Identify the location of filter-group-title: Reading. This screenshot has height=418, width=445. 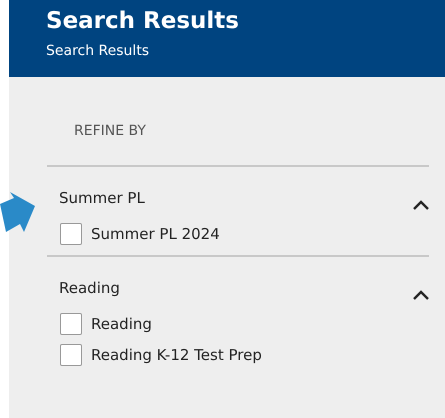
(89, 288).